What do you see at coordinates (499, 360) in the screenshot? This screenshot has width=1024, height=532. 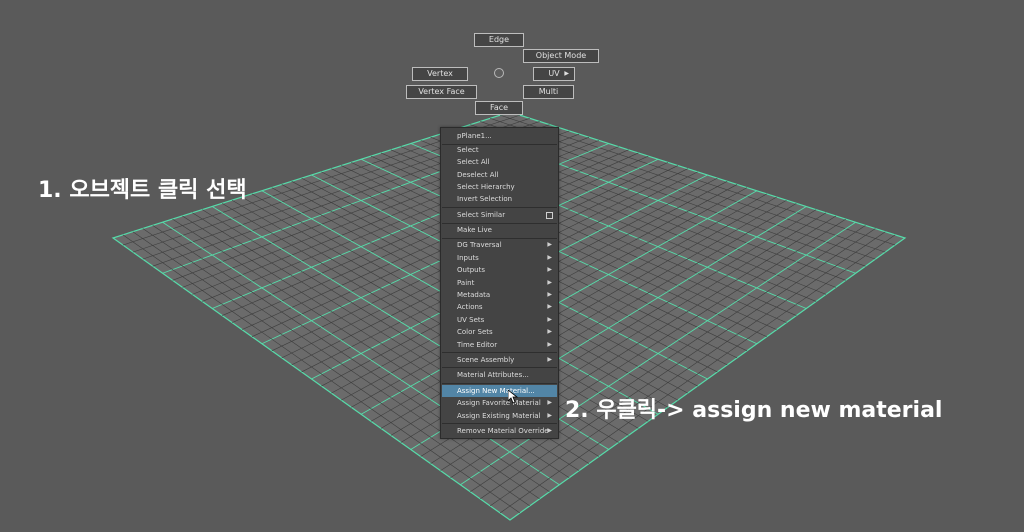 I see `menu-item-scene-assembly: Scene Assembly ▶` at bounding box center [499, 360].